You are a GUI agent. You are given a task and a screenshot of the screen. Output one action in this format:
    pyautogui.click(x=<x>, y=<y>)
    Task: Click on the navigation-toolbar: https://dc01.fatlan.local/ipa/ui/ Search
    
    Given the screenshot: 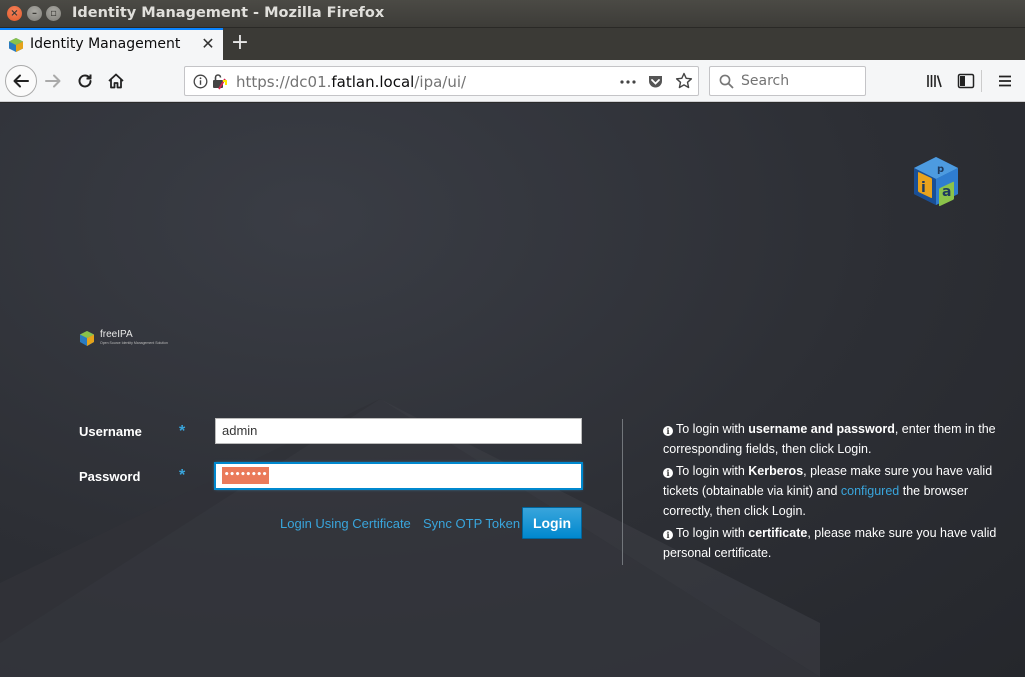 What is the action you would take?
    pyautogui.click(x=512, y=81)
    